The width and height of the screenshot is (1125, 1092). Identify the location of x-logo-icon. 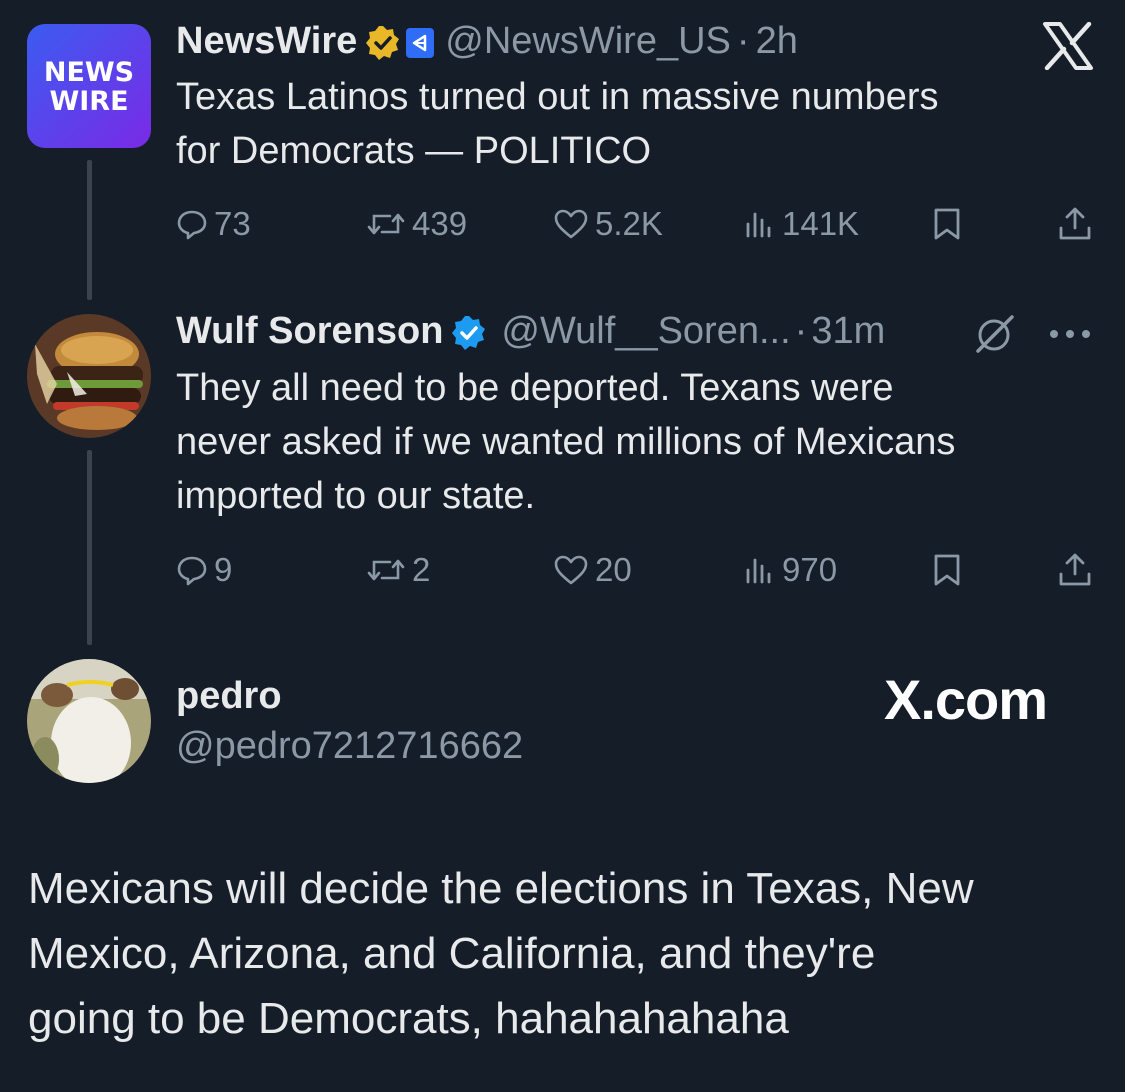
(1068, 48).